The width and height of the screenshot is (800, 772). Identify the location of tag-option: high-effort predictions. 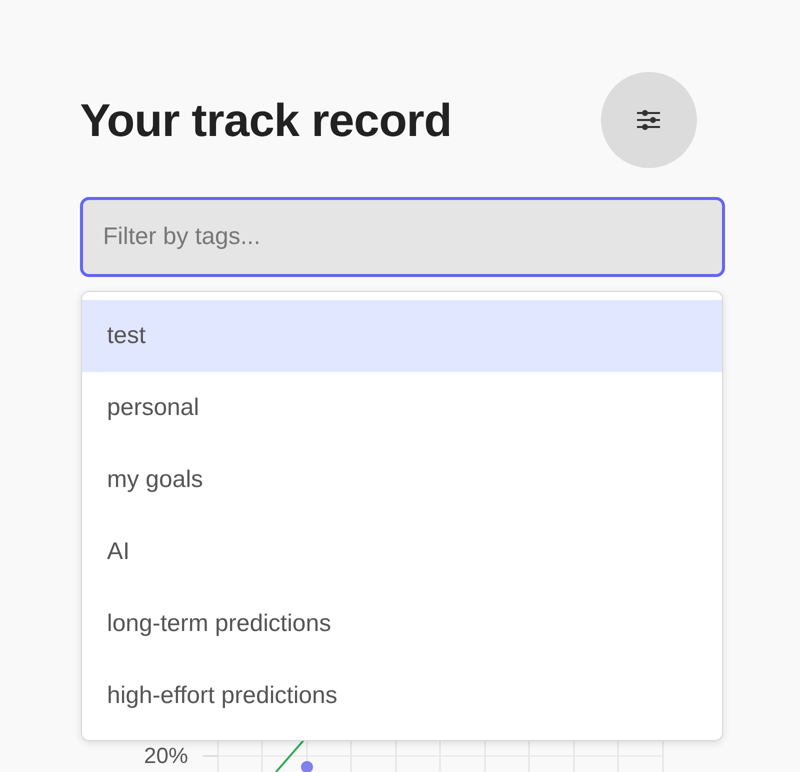
(402, 696).